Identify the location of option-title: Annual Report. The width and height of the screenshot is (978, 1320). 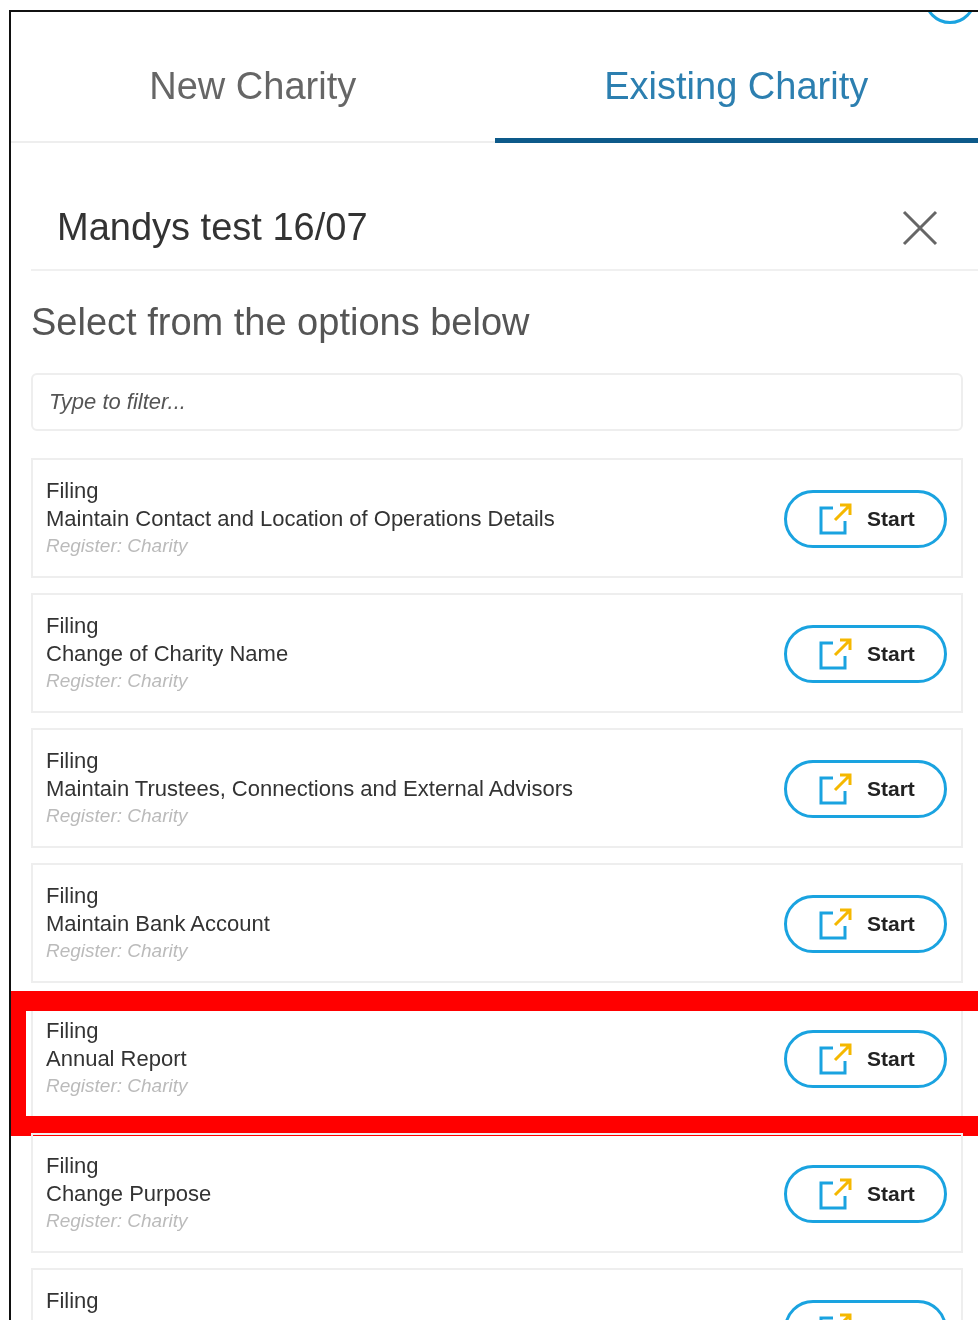
(117, 1059).